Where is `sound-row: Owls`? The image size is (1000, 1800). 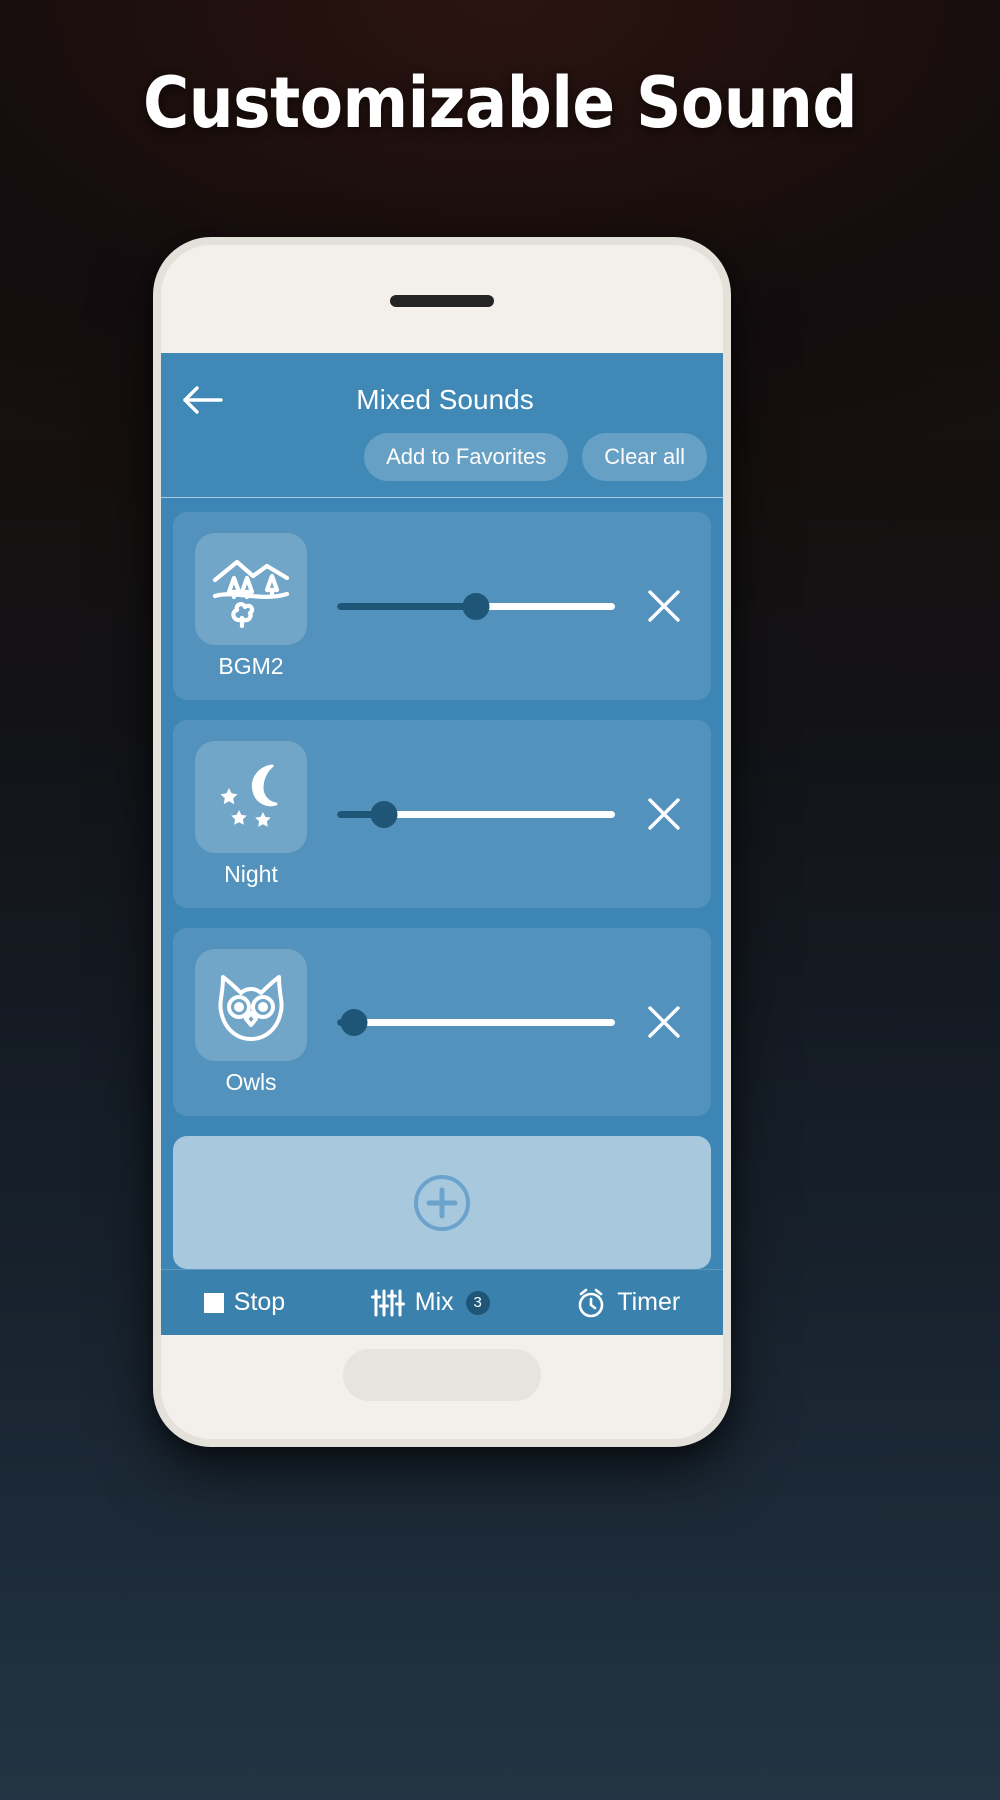 sound-row: Owls is located at coordinates (442, 1022).